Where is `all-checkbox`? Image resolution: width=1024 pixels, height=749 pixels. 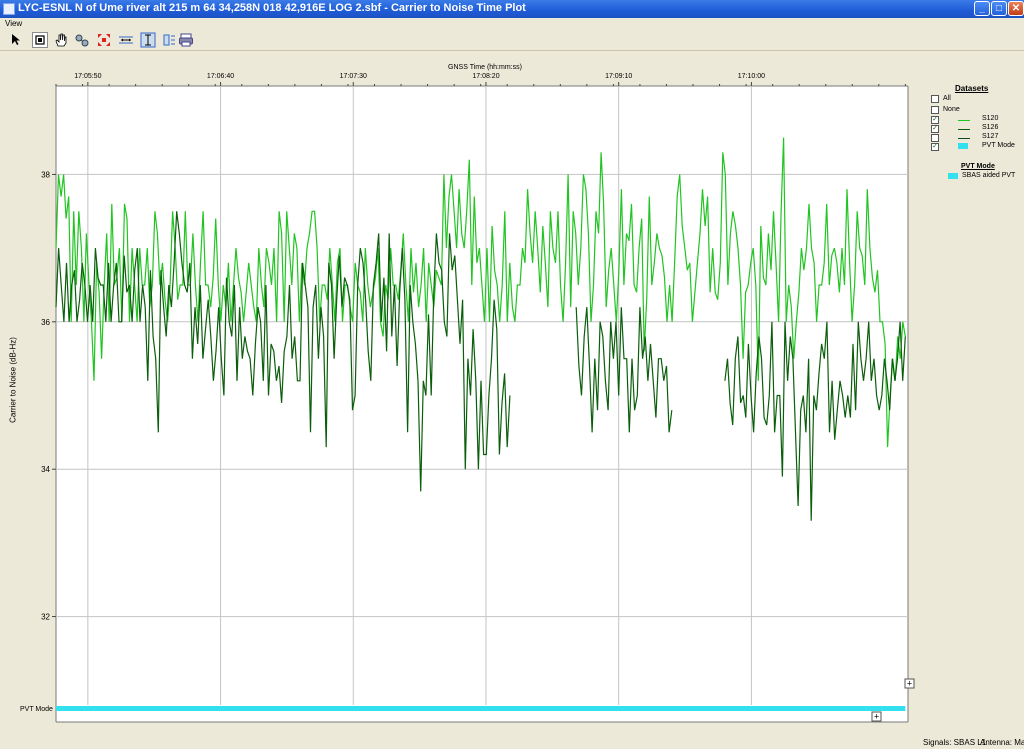 all-checkbox is located at coordinates (935, 99).